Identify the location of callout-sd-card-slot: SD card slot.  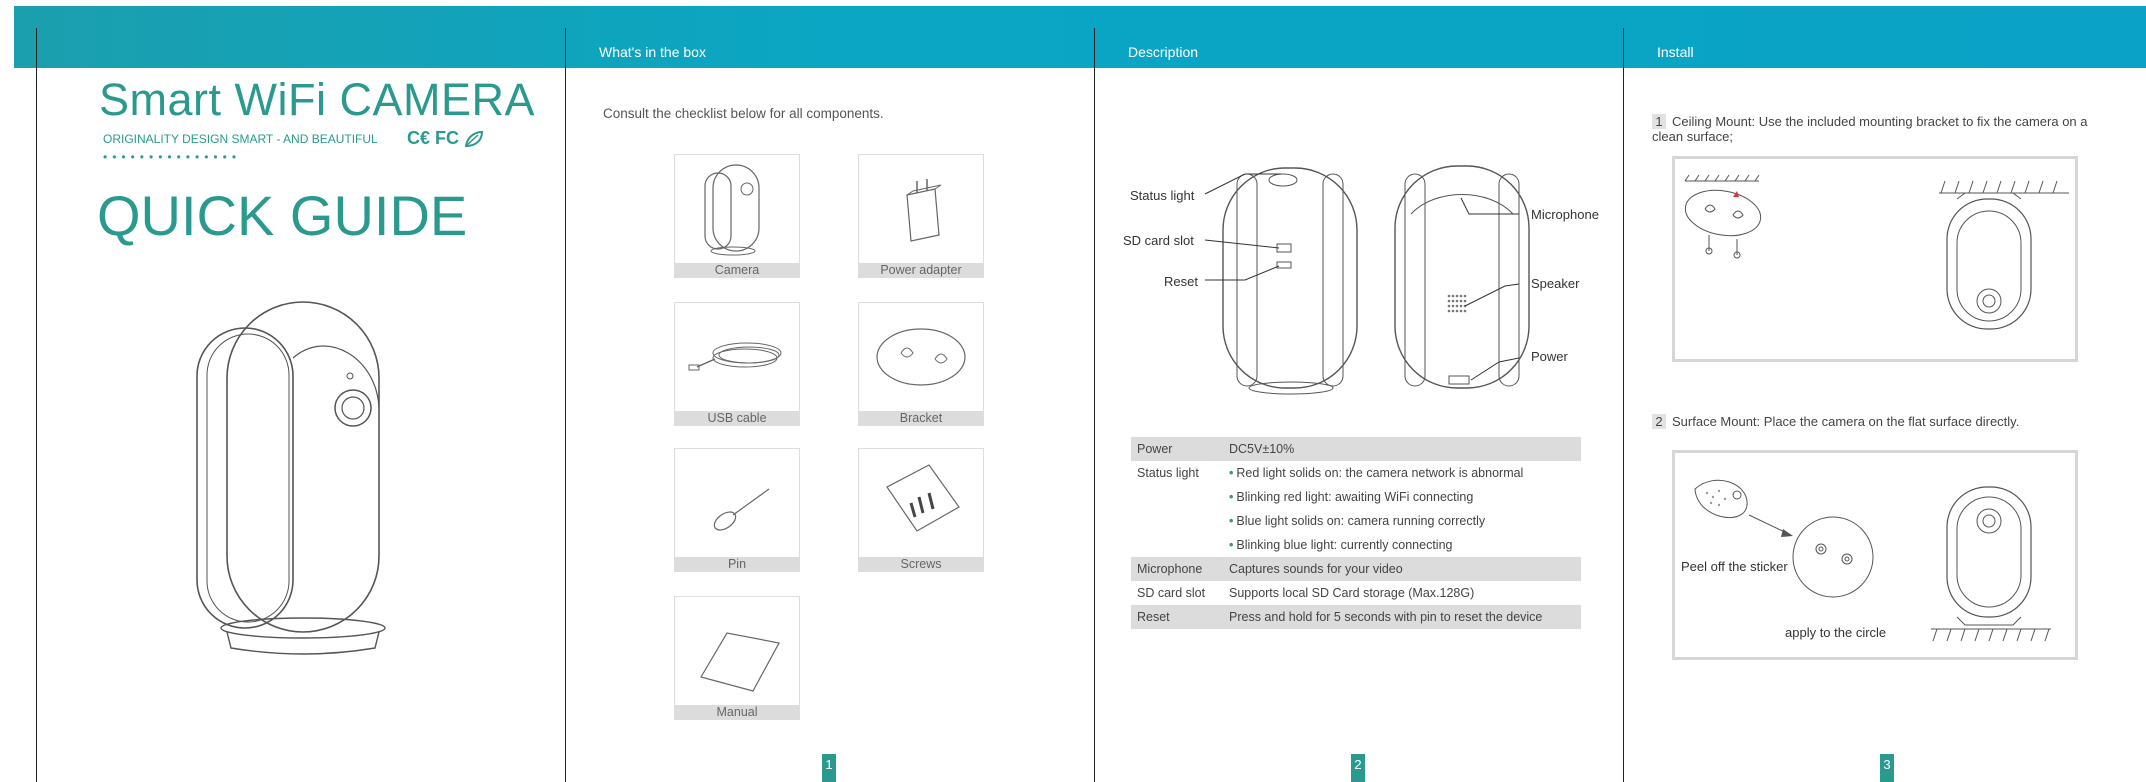
(1158, 240).